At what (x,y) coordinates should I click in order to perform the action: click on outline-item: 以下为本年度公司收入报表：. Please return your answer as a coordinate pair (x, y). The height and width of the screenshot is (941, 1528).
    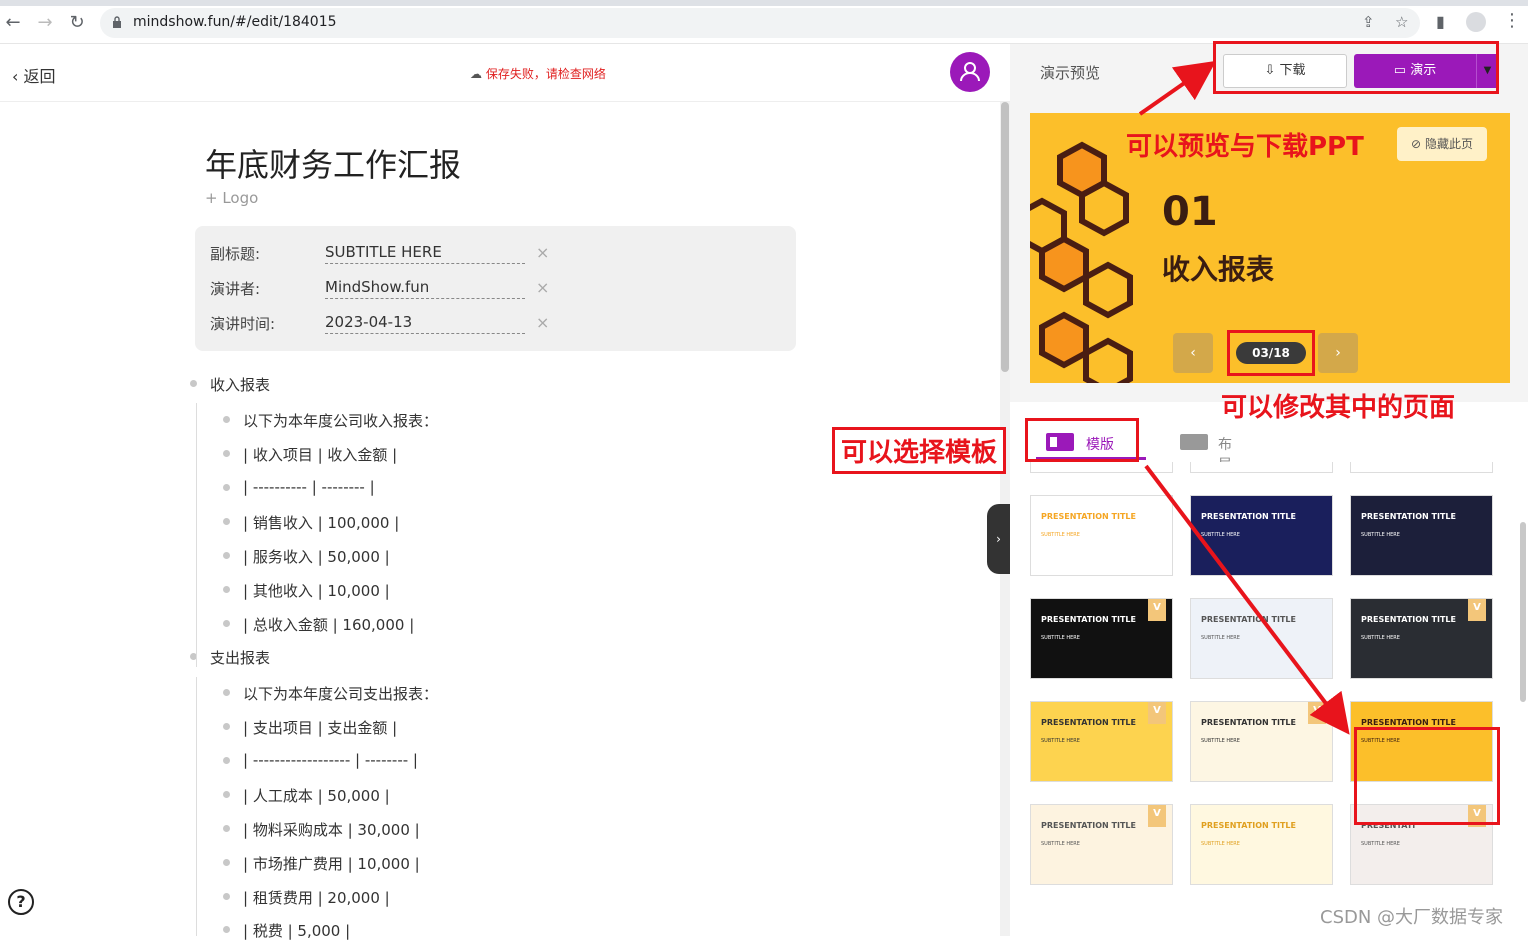
    Looking at the image, I should click on (330, 420).